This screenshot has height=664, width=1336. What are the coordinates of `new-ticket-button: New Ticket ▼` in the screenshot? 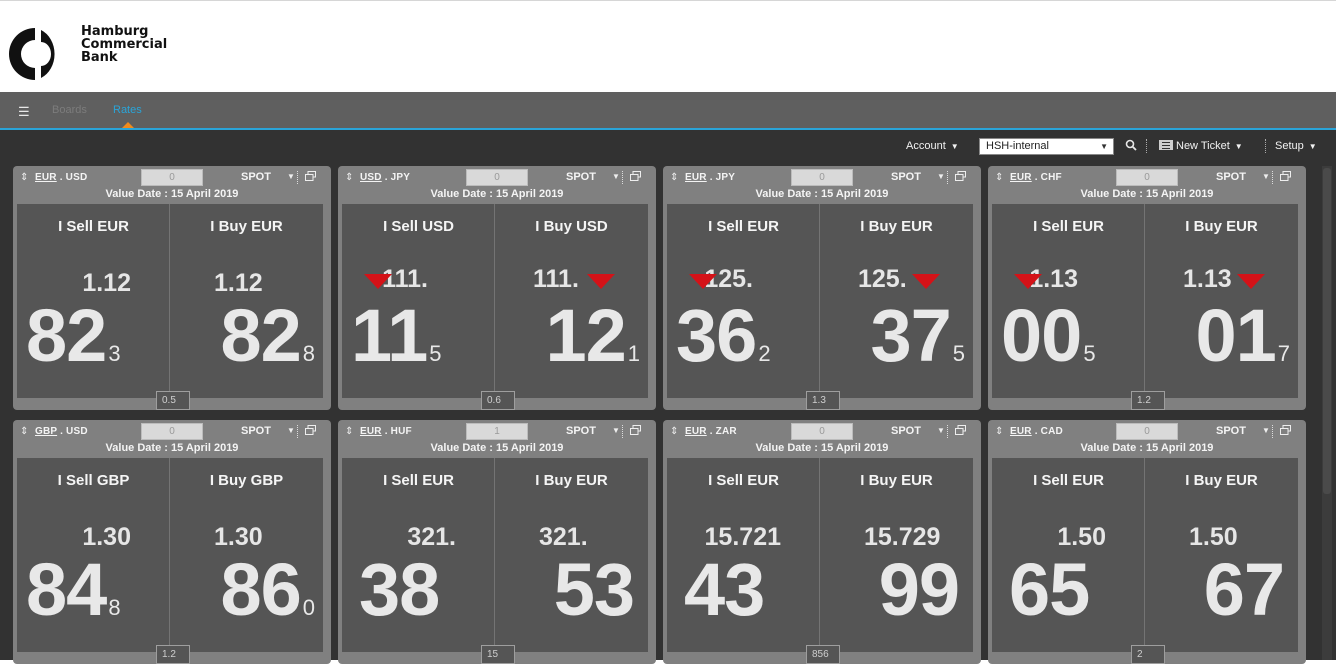 It's located at (1201, 146).